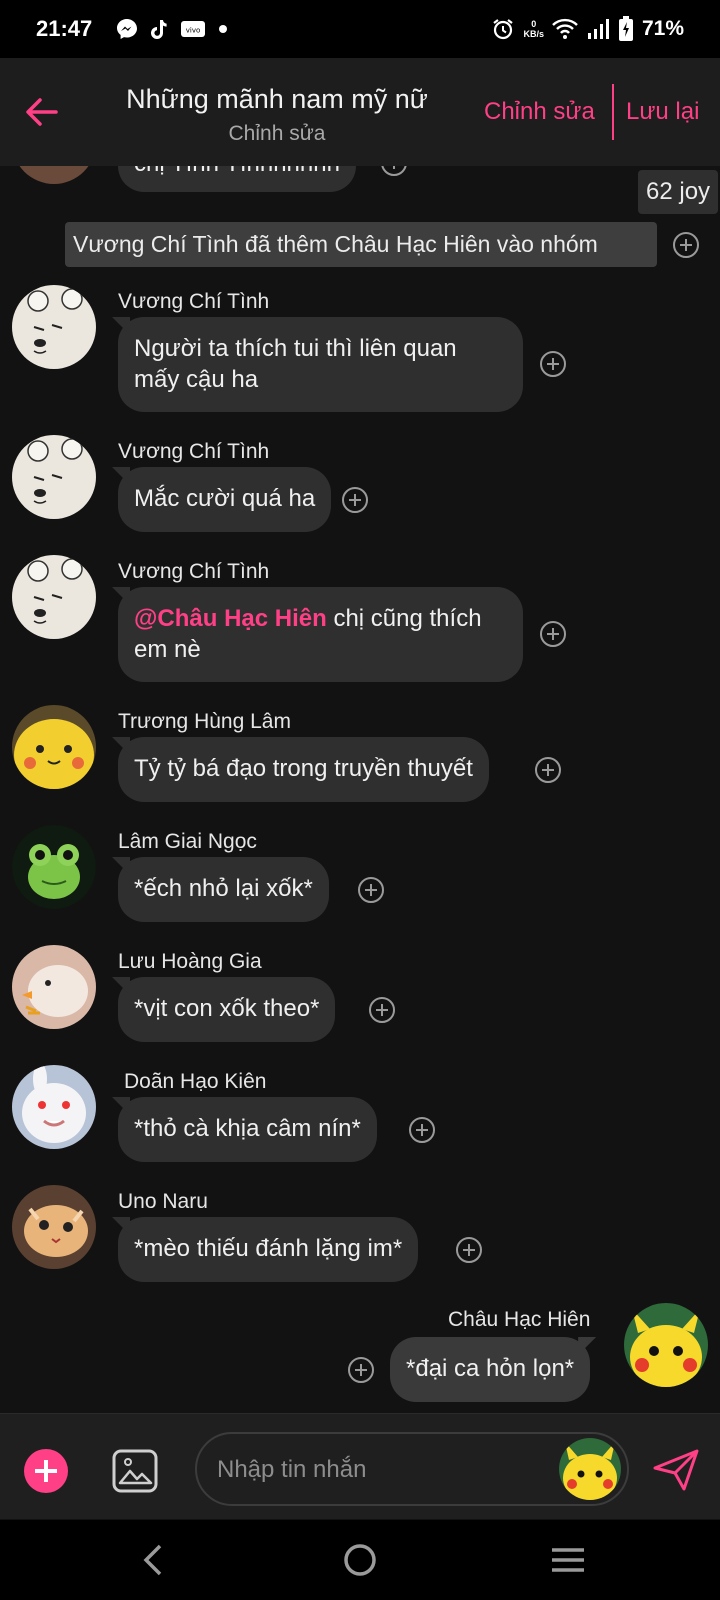 Image resolution: width=720 pixels, height=1600 pixels. I want to click on back-arrow-icon, so click(42, 112).